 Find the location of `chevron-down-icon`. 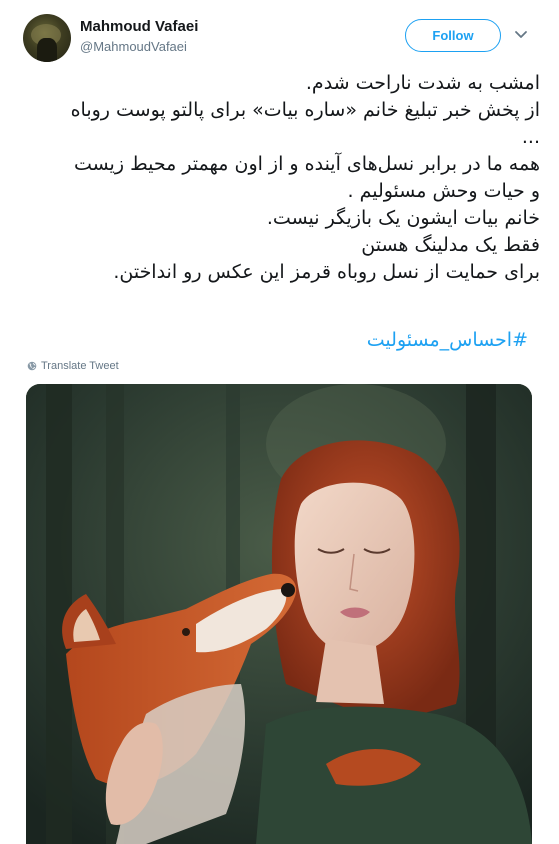

chevron-down-icon is located at coordinates (521, 35).